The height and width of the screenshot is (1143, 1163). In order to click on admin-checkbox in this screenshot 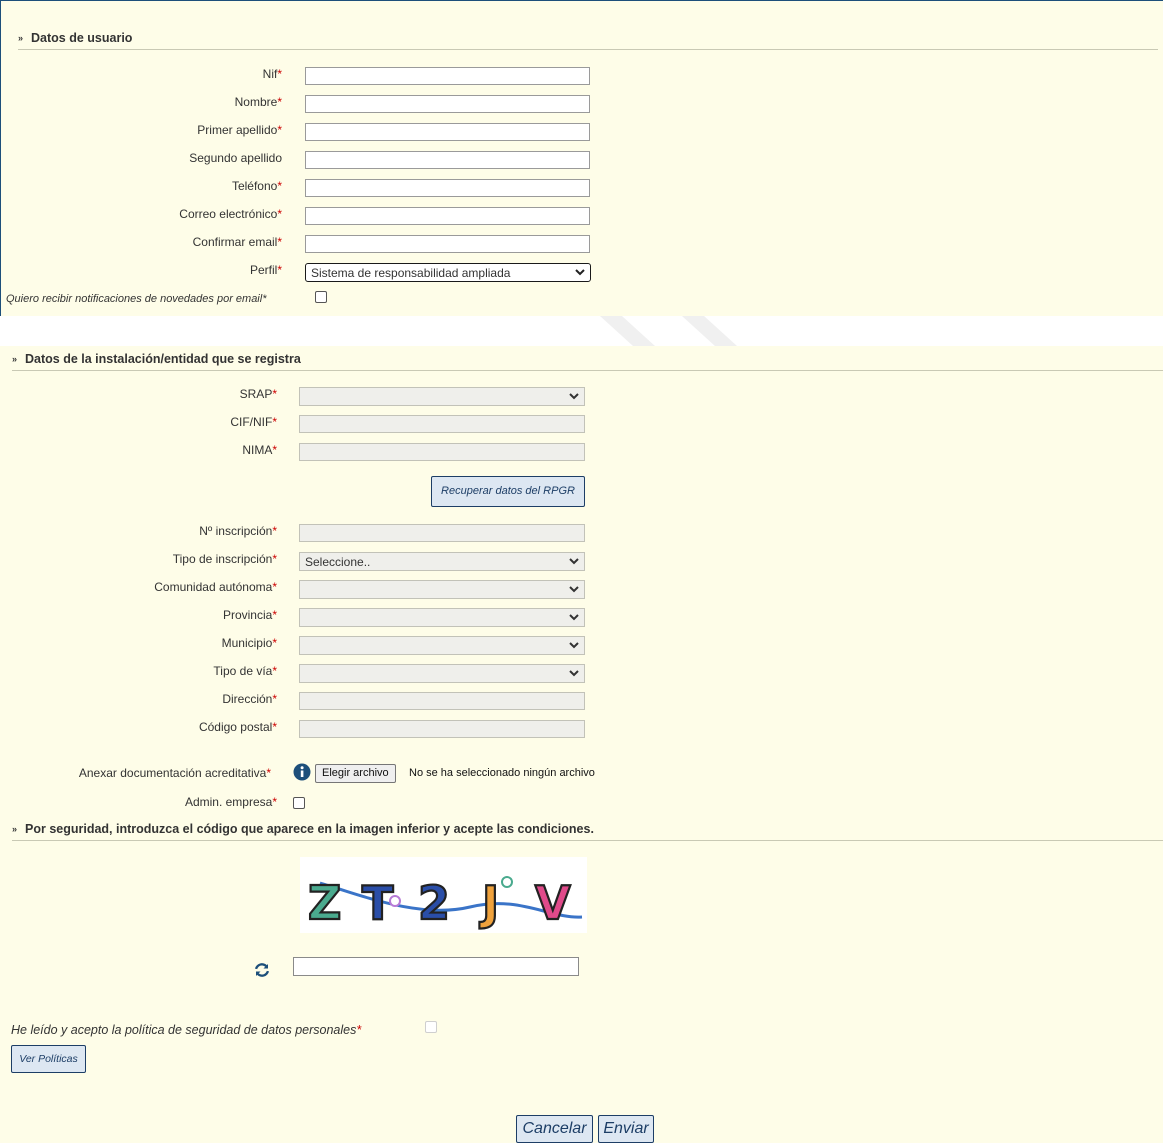, I will do `click(299, 803)`.